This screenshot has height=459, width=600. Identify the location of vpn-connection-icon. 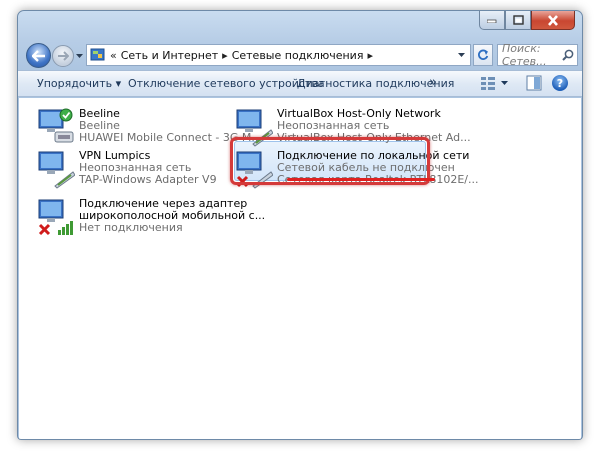
(56, 170).